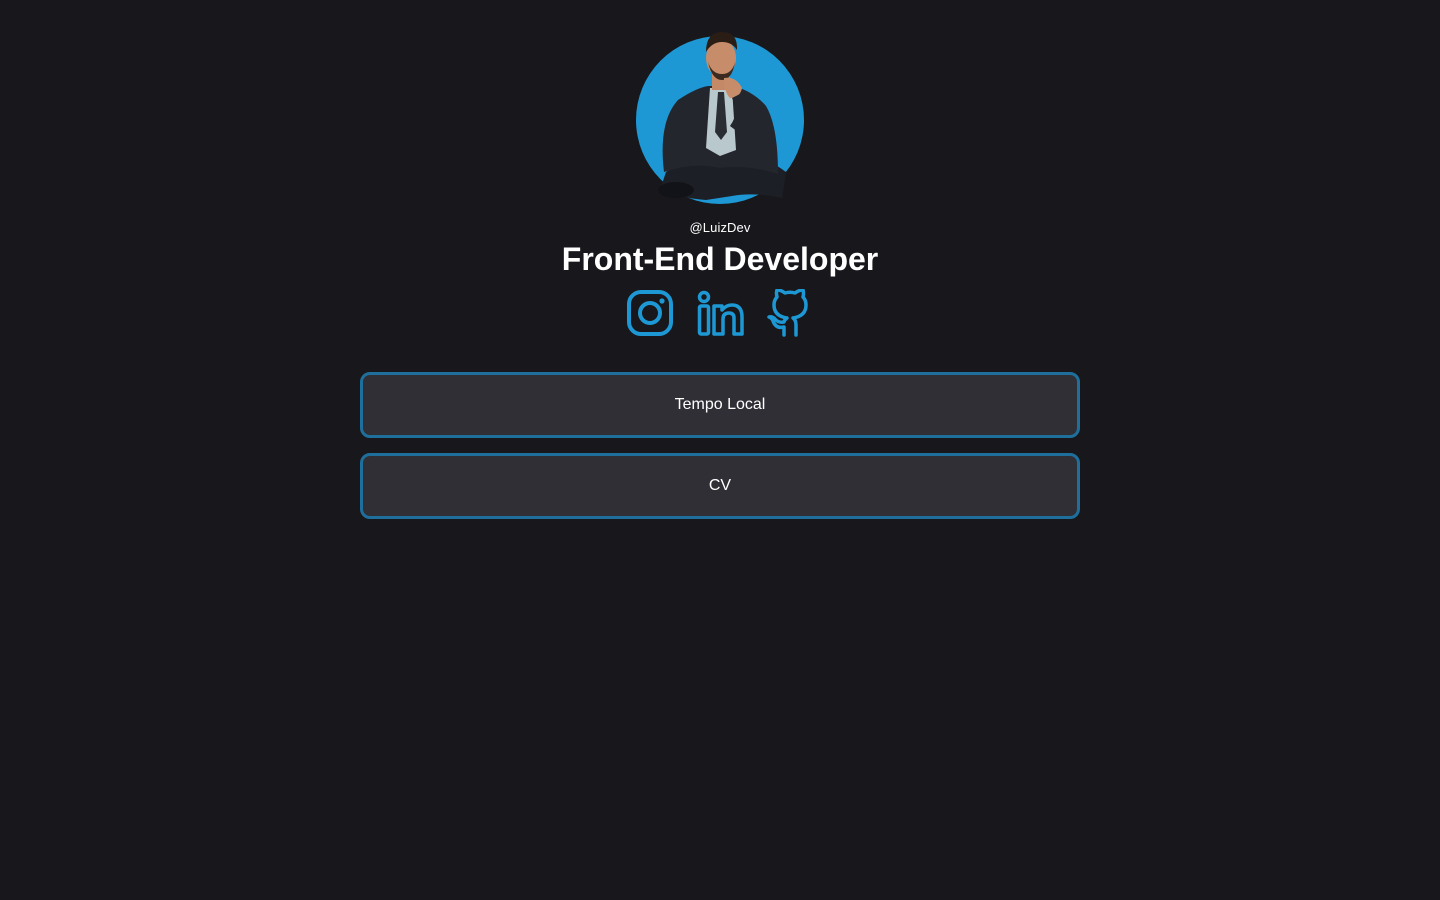  I want to click on instagram-link, so click(650, 313).